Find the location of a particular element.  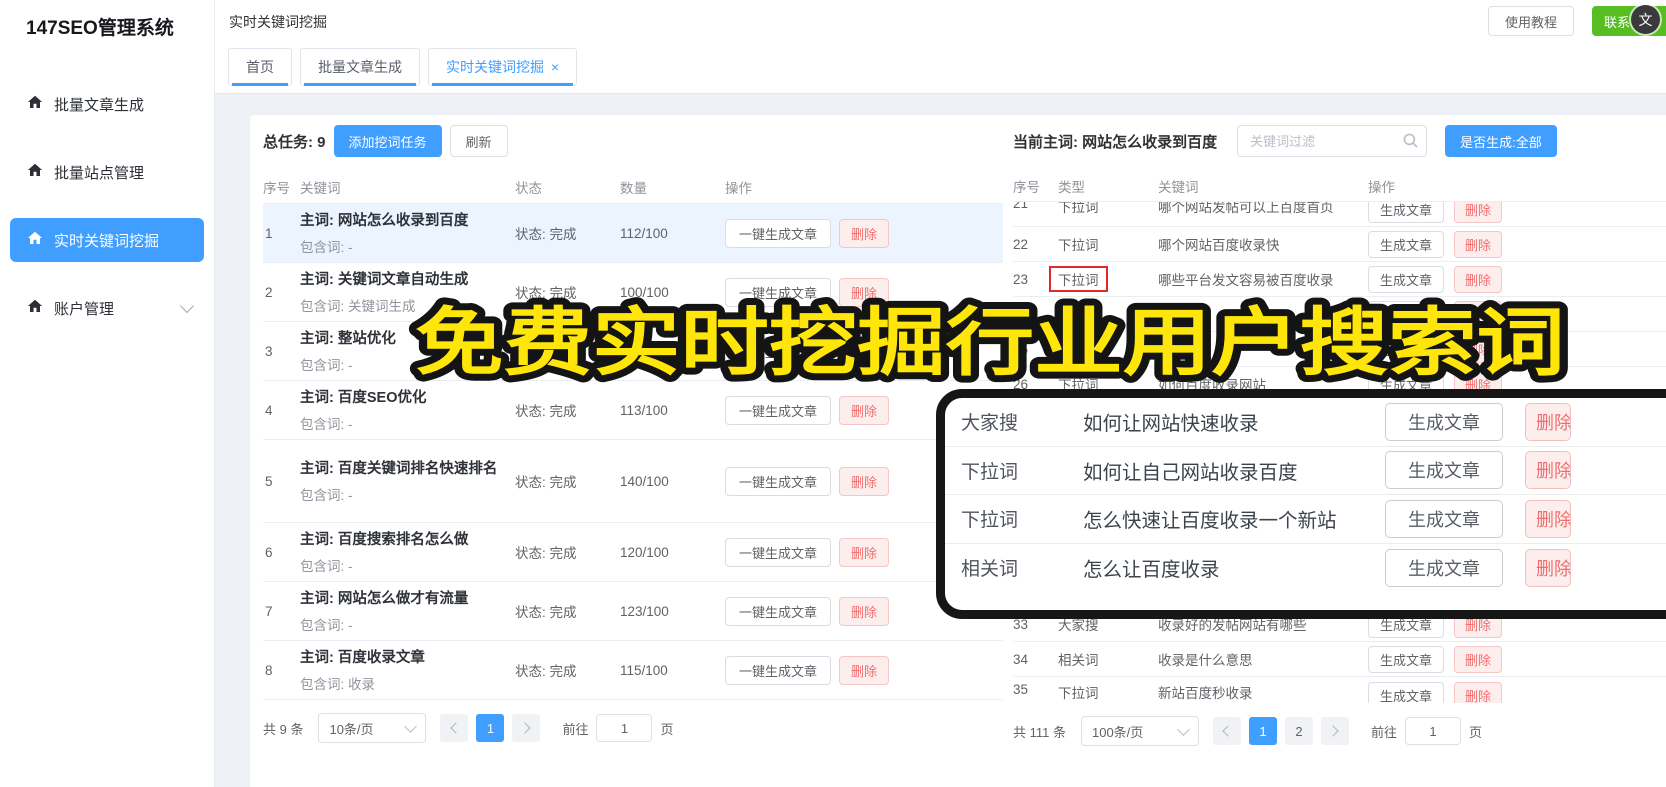

quantity-cell: 140/100 is located at coordinates (644, 481).